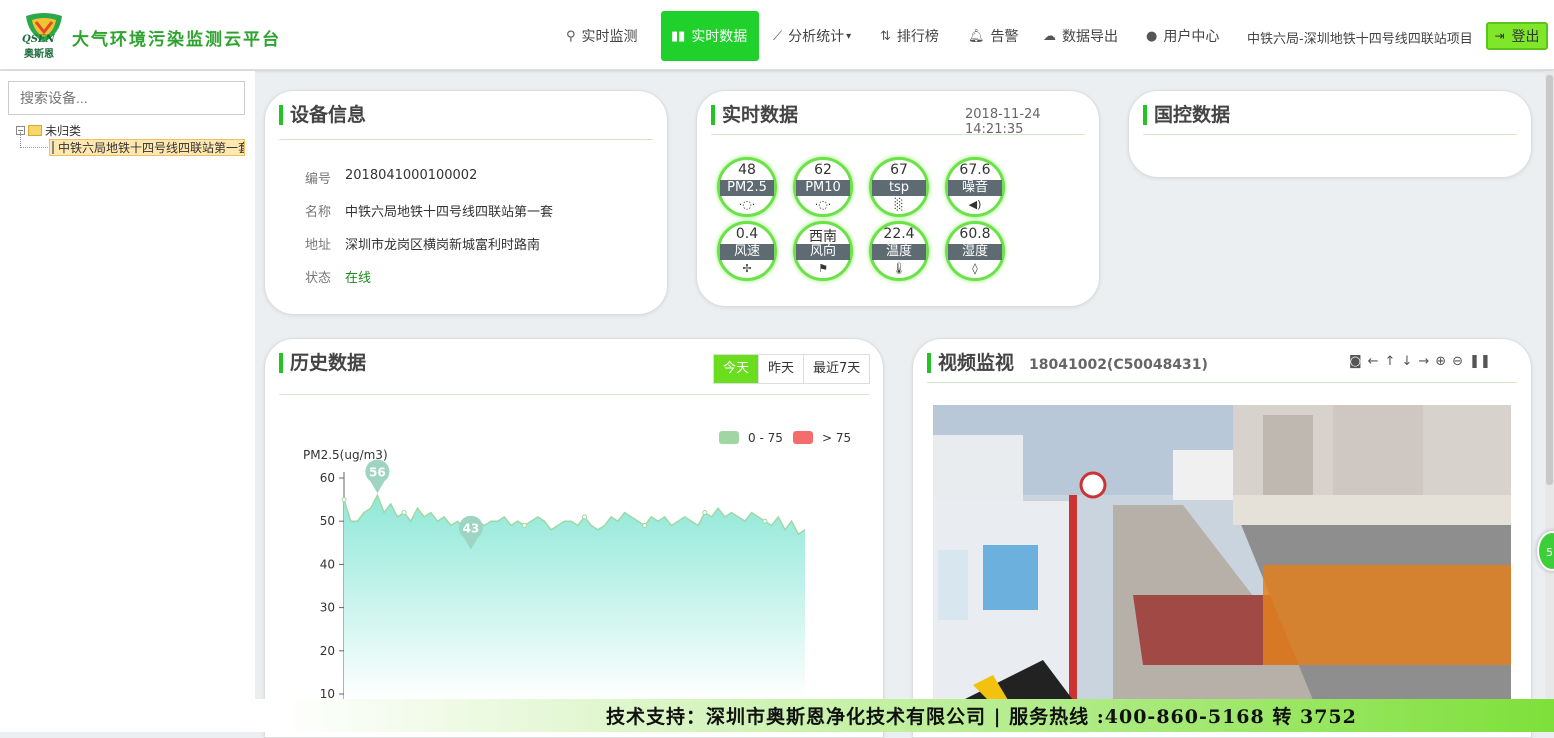 The width and height of the screenshot is (1554, 738). Describe the element at coordinates (765, 438) in the screenshot. I see `legend-label: 0 - 75` at that location.